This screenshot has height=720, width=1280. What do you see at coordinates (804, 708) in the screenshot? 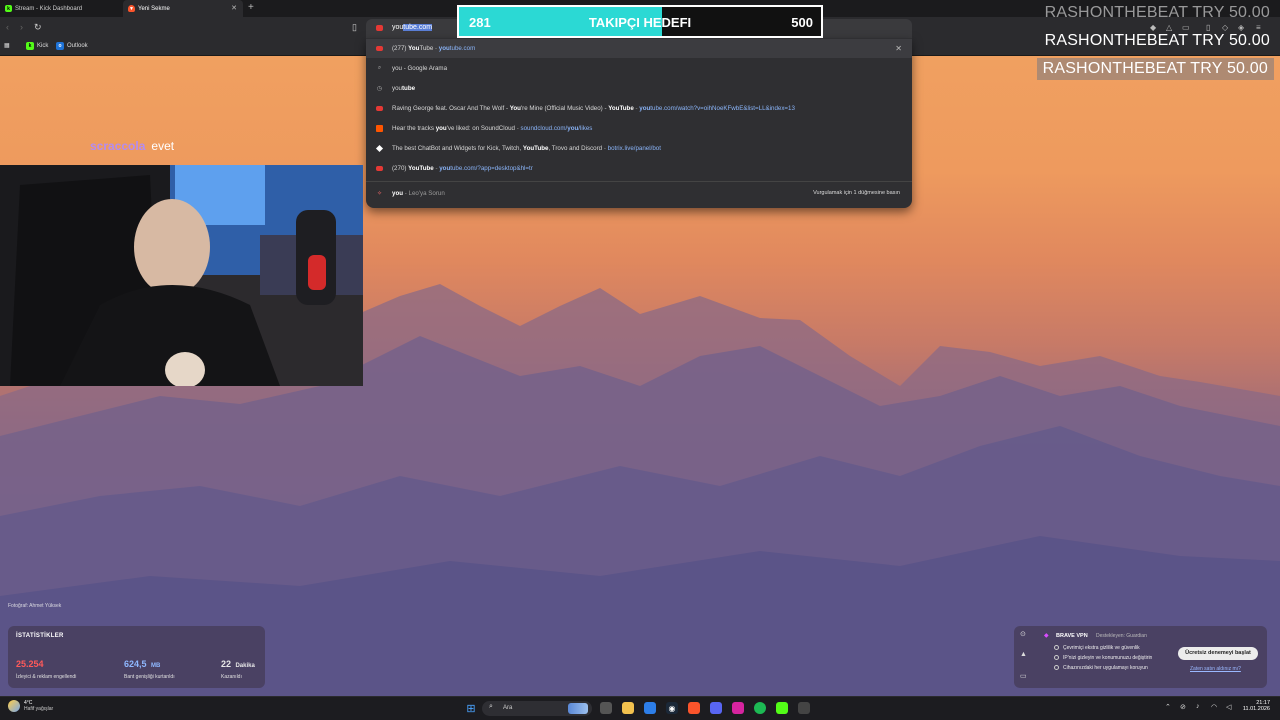
I see `obs-icon` at bounding box center [804, 708].